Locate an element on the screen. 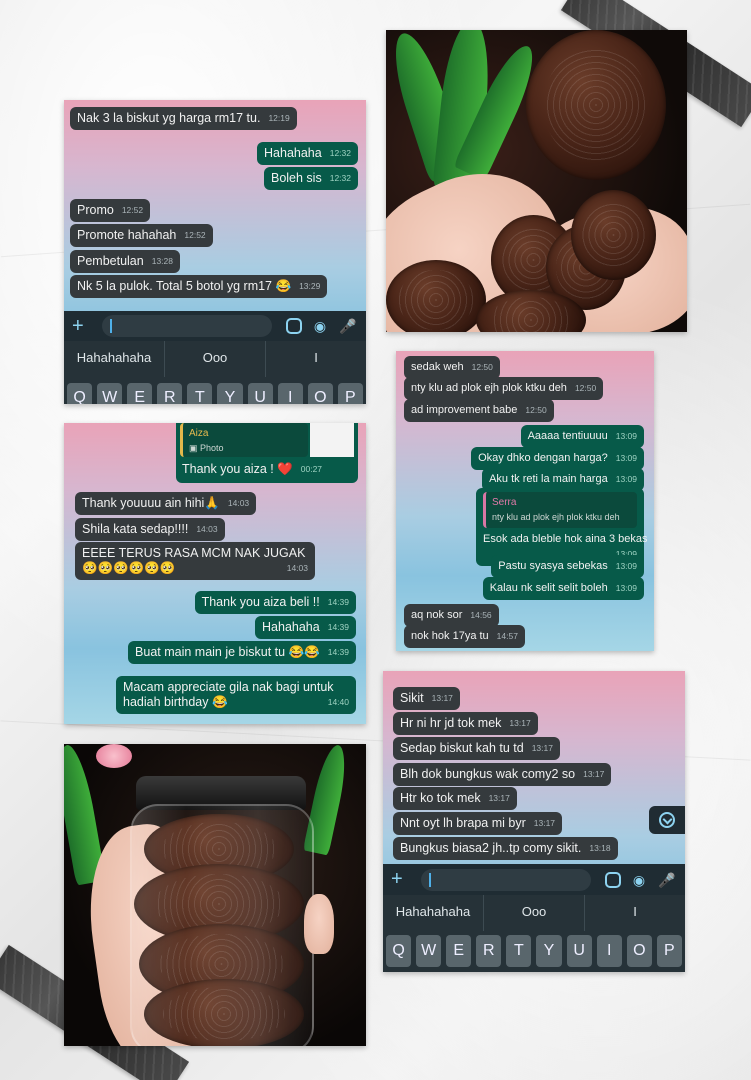  message-bubble: Buat main main je biskut tu 😂😂 14:39 is located at coordinates (242, 652).